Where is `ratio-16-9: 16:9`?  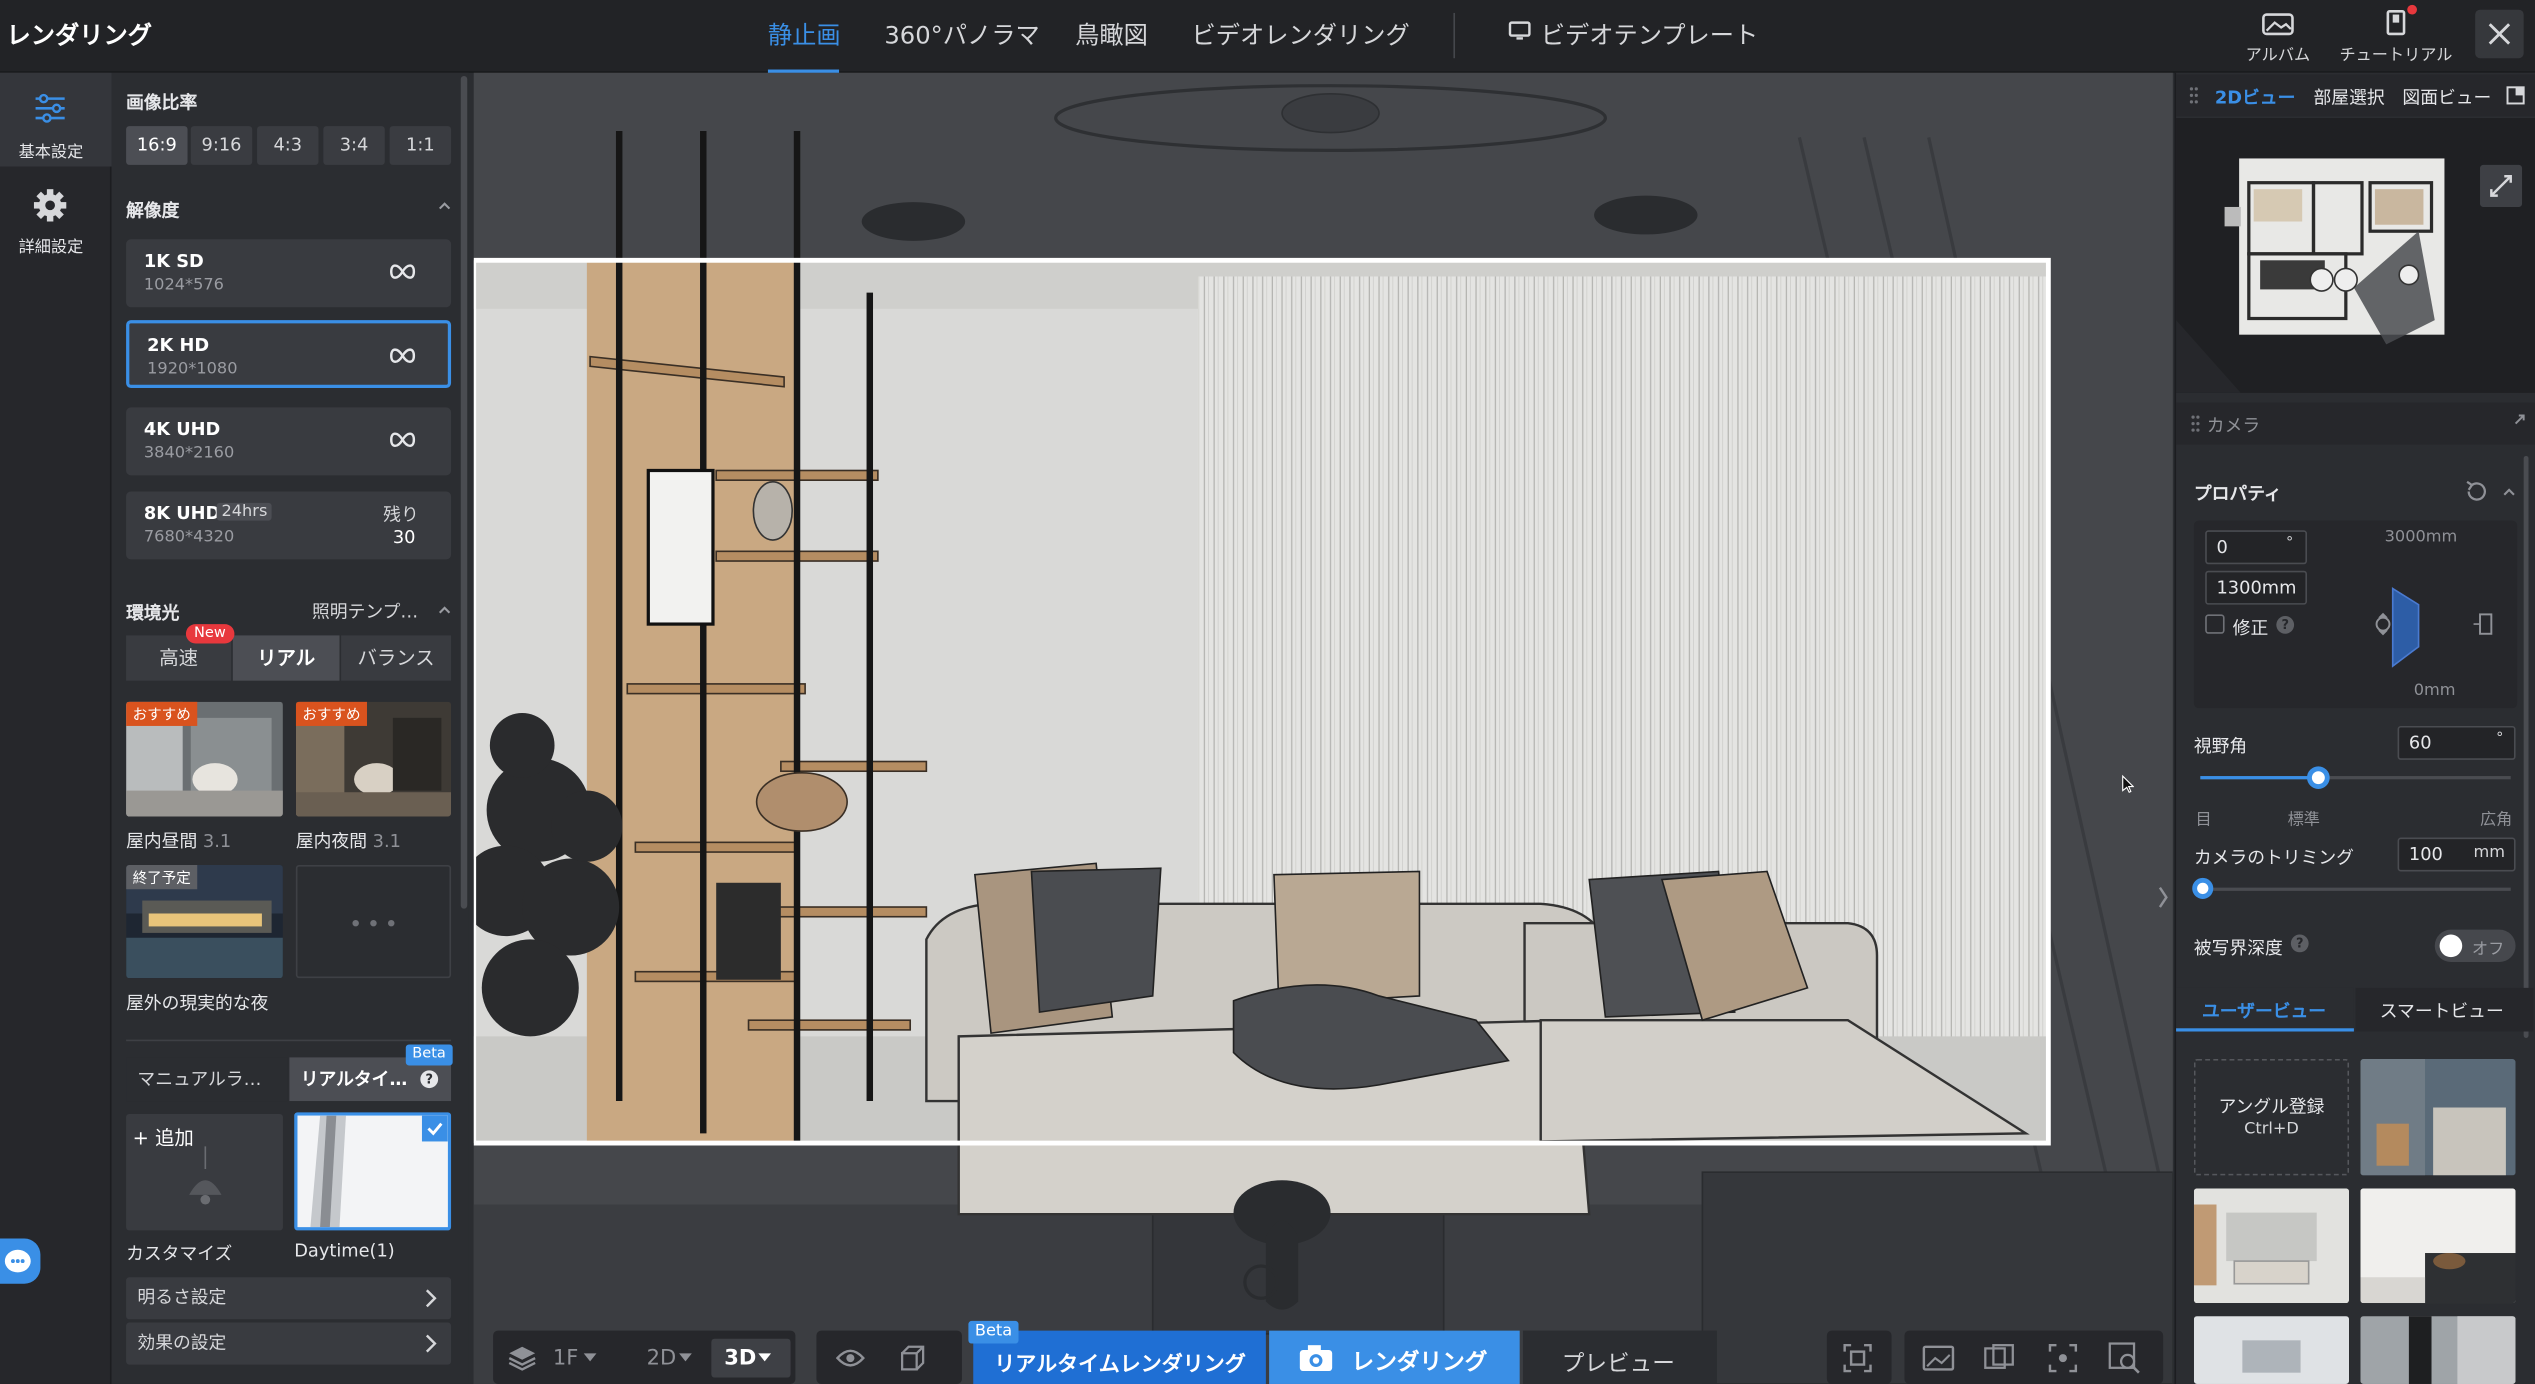
ratio-16-9: 16:9 is located at coordinates (157, 145).